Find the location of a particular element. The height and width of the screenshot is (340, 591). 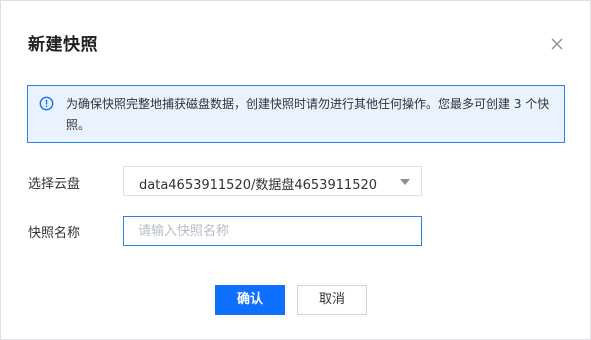

confirm-button: 确认 is located at coordinates (250, 300).